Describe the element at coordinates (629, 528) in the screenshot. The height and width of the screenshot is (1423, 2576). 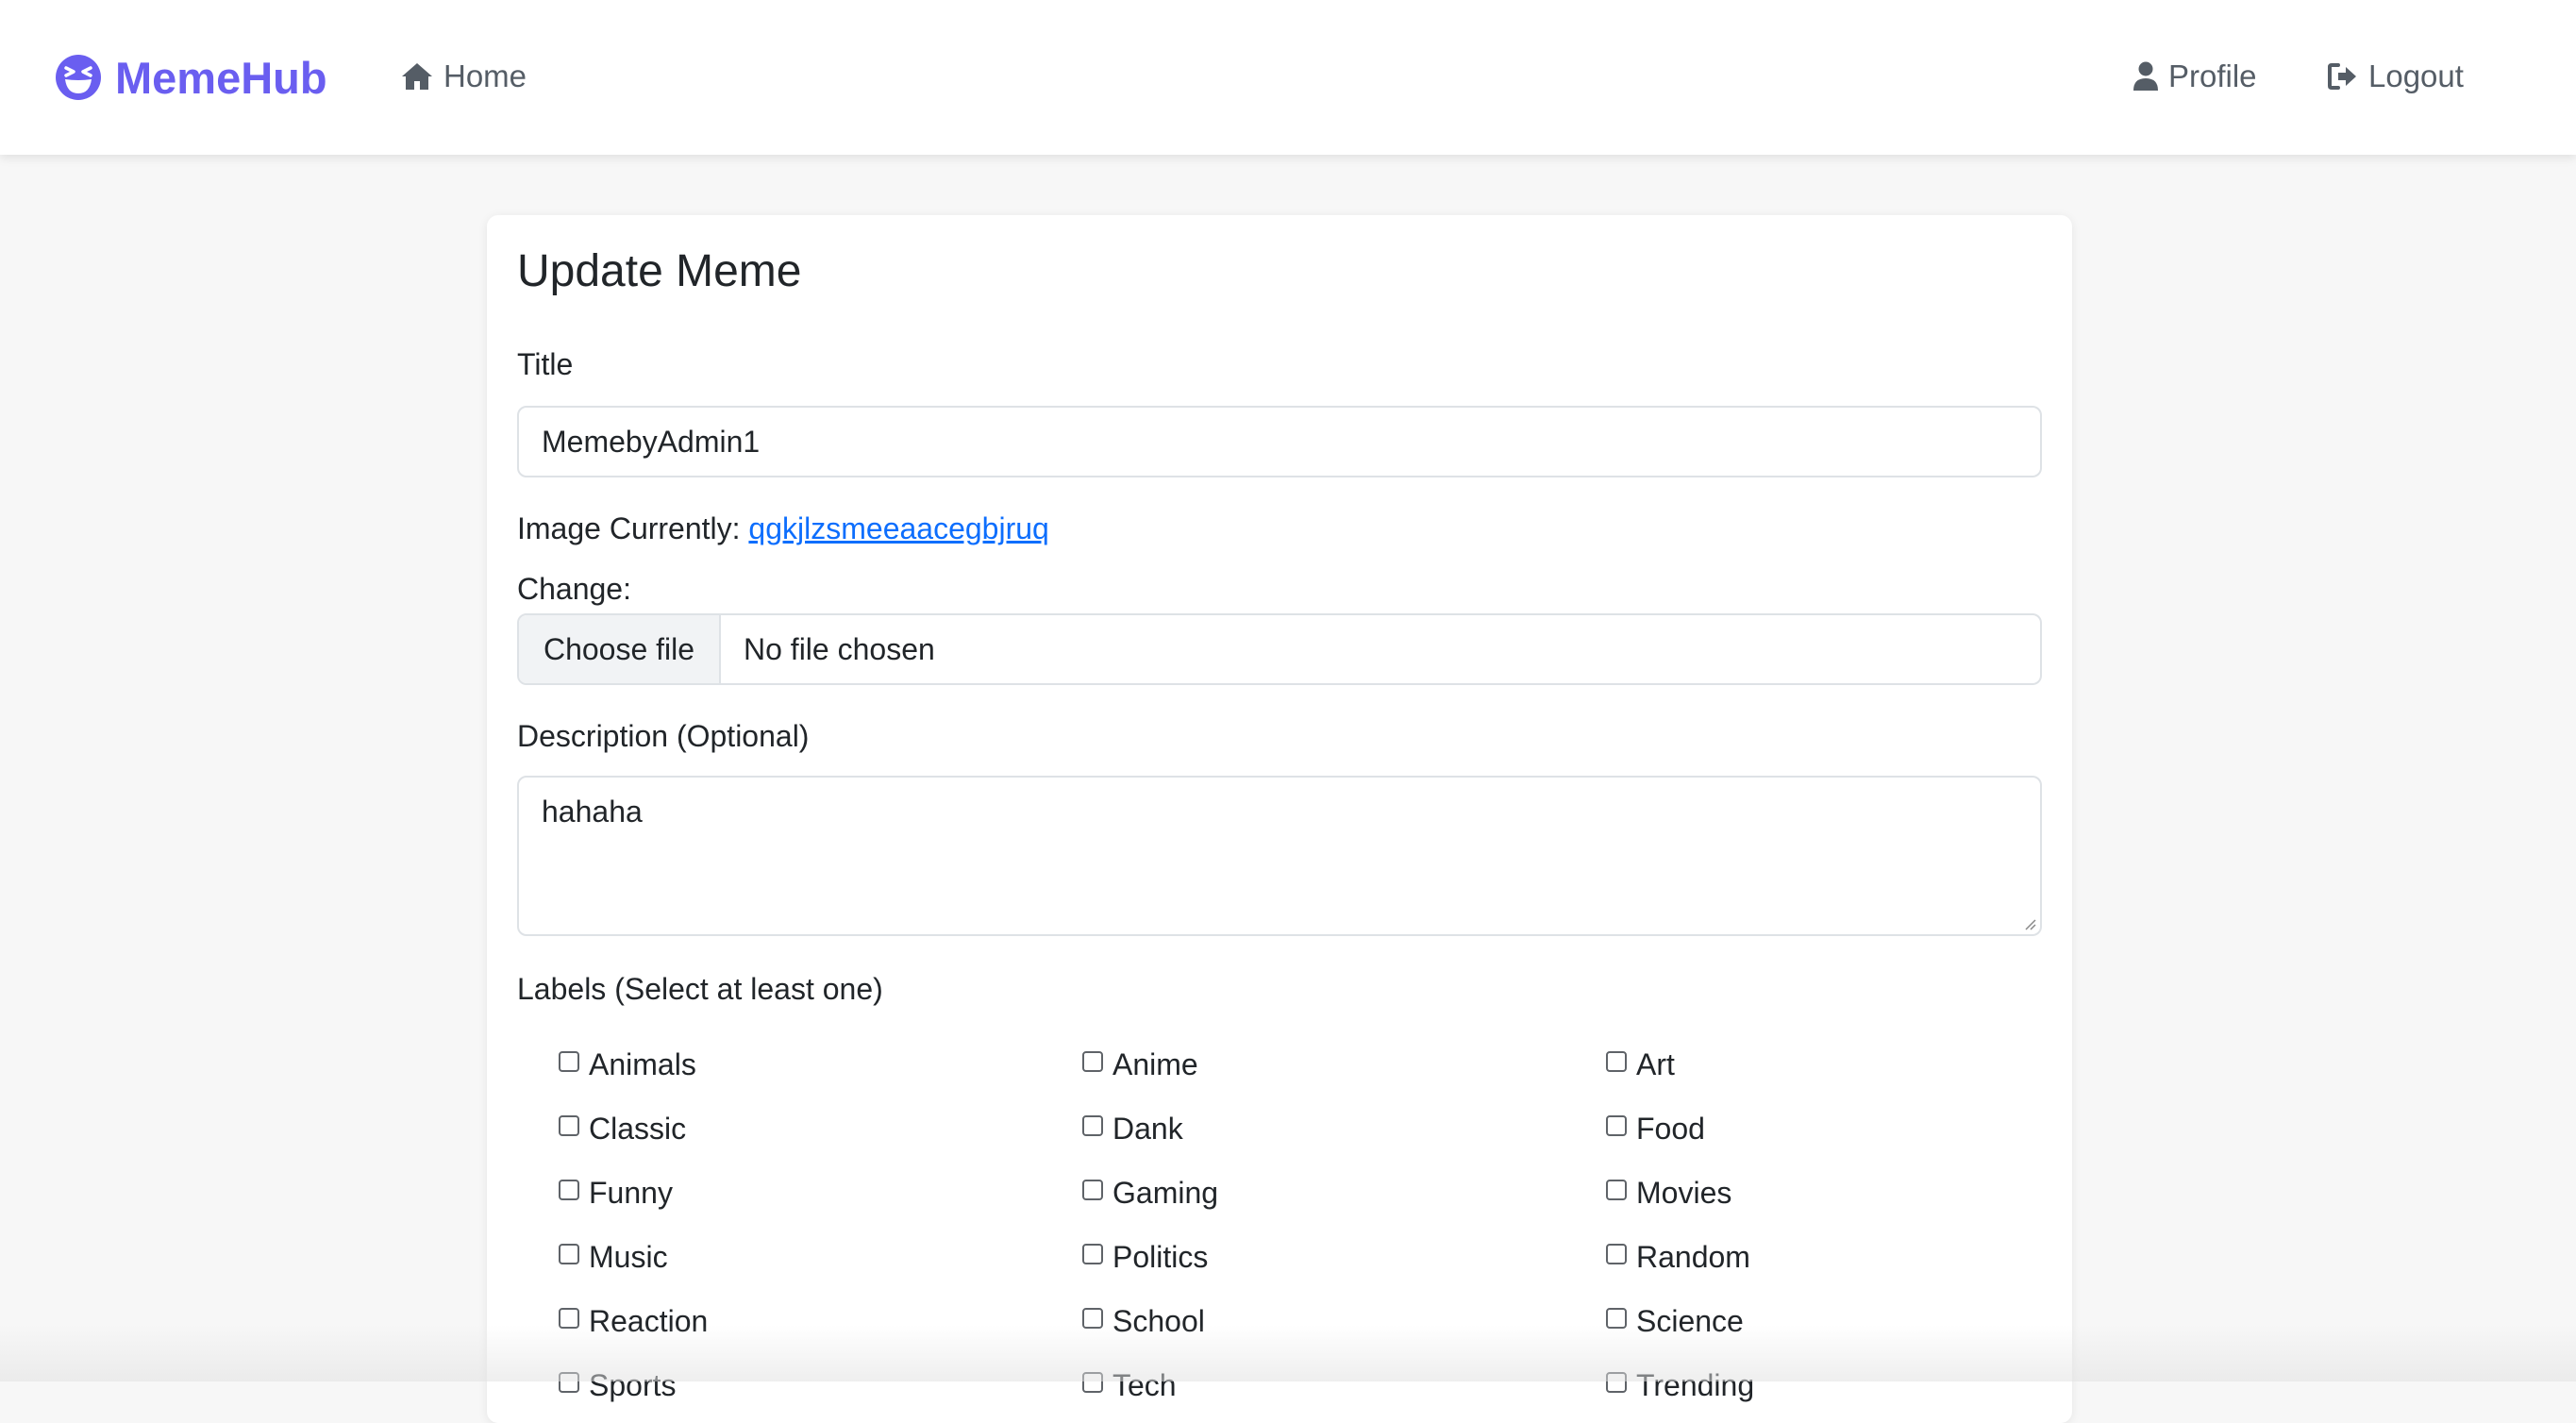
I see `image-current-label: Image Currently:` at that location.